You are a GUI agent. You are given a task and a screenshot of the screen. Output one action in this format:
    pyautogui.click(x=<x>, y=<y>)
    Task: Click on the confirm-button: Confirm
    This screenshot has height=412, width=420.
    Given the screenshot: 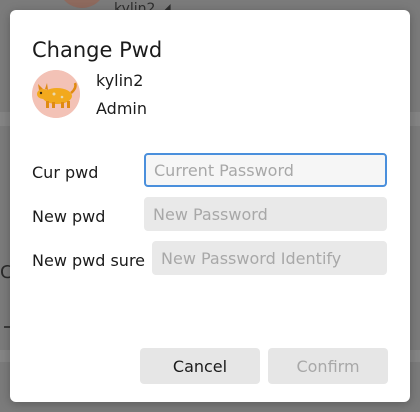 What is the action you would take?
    pyautogui.click(x=328, y=366)
    